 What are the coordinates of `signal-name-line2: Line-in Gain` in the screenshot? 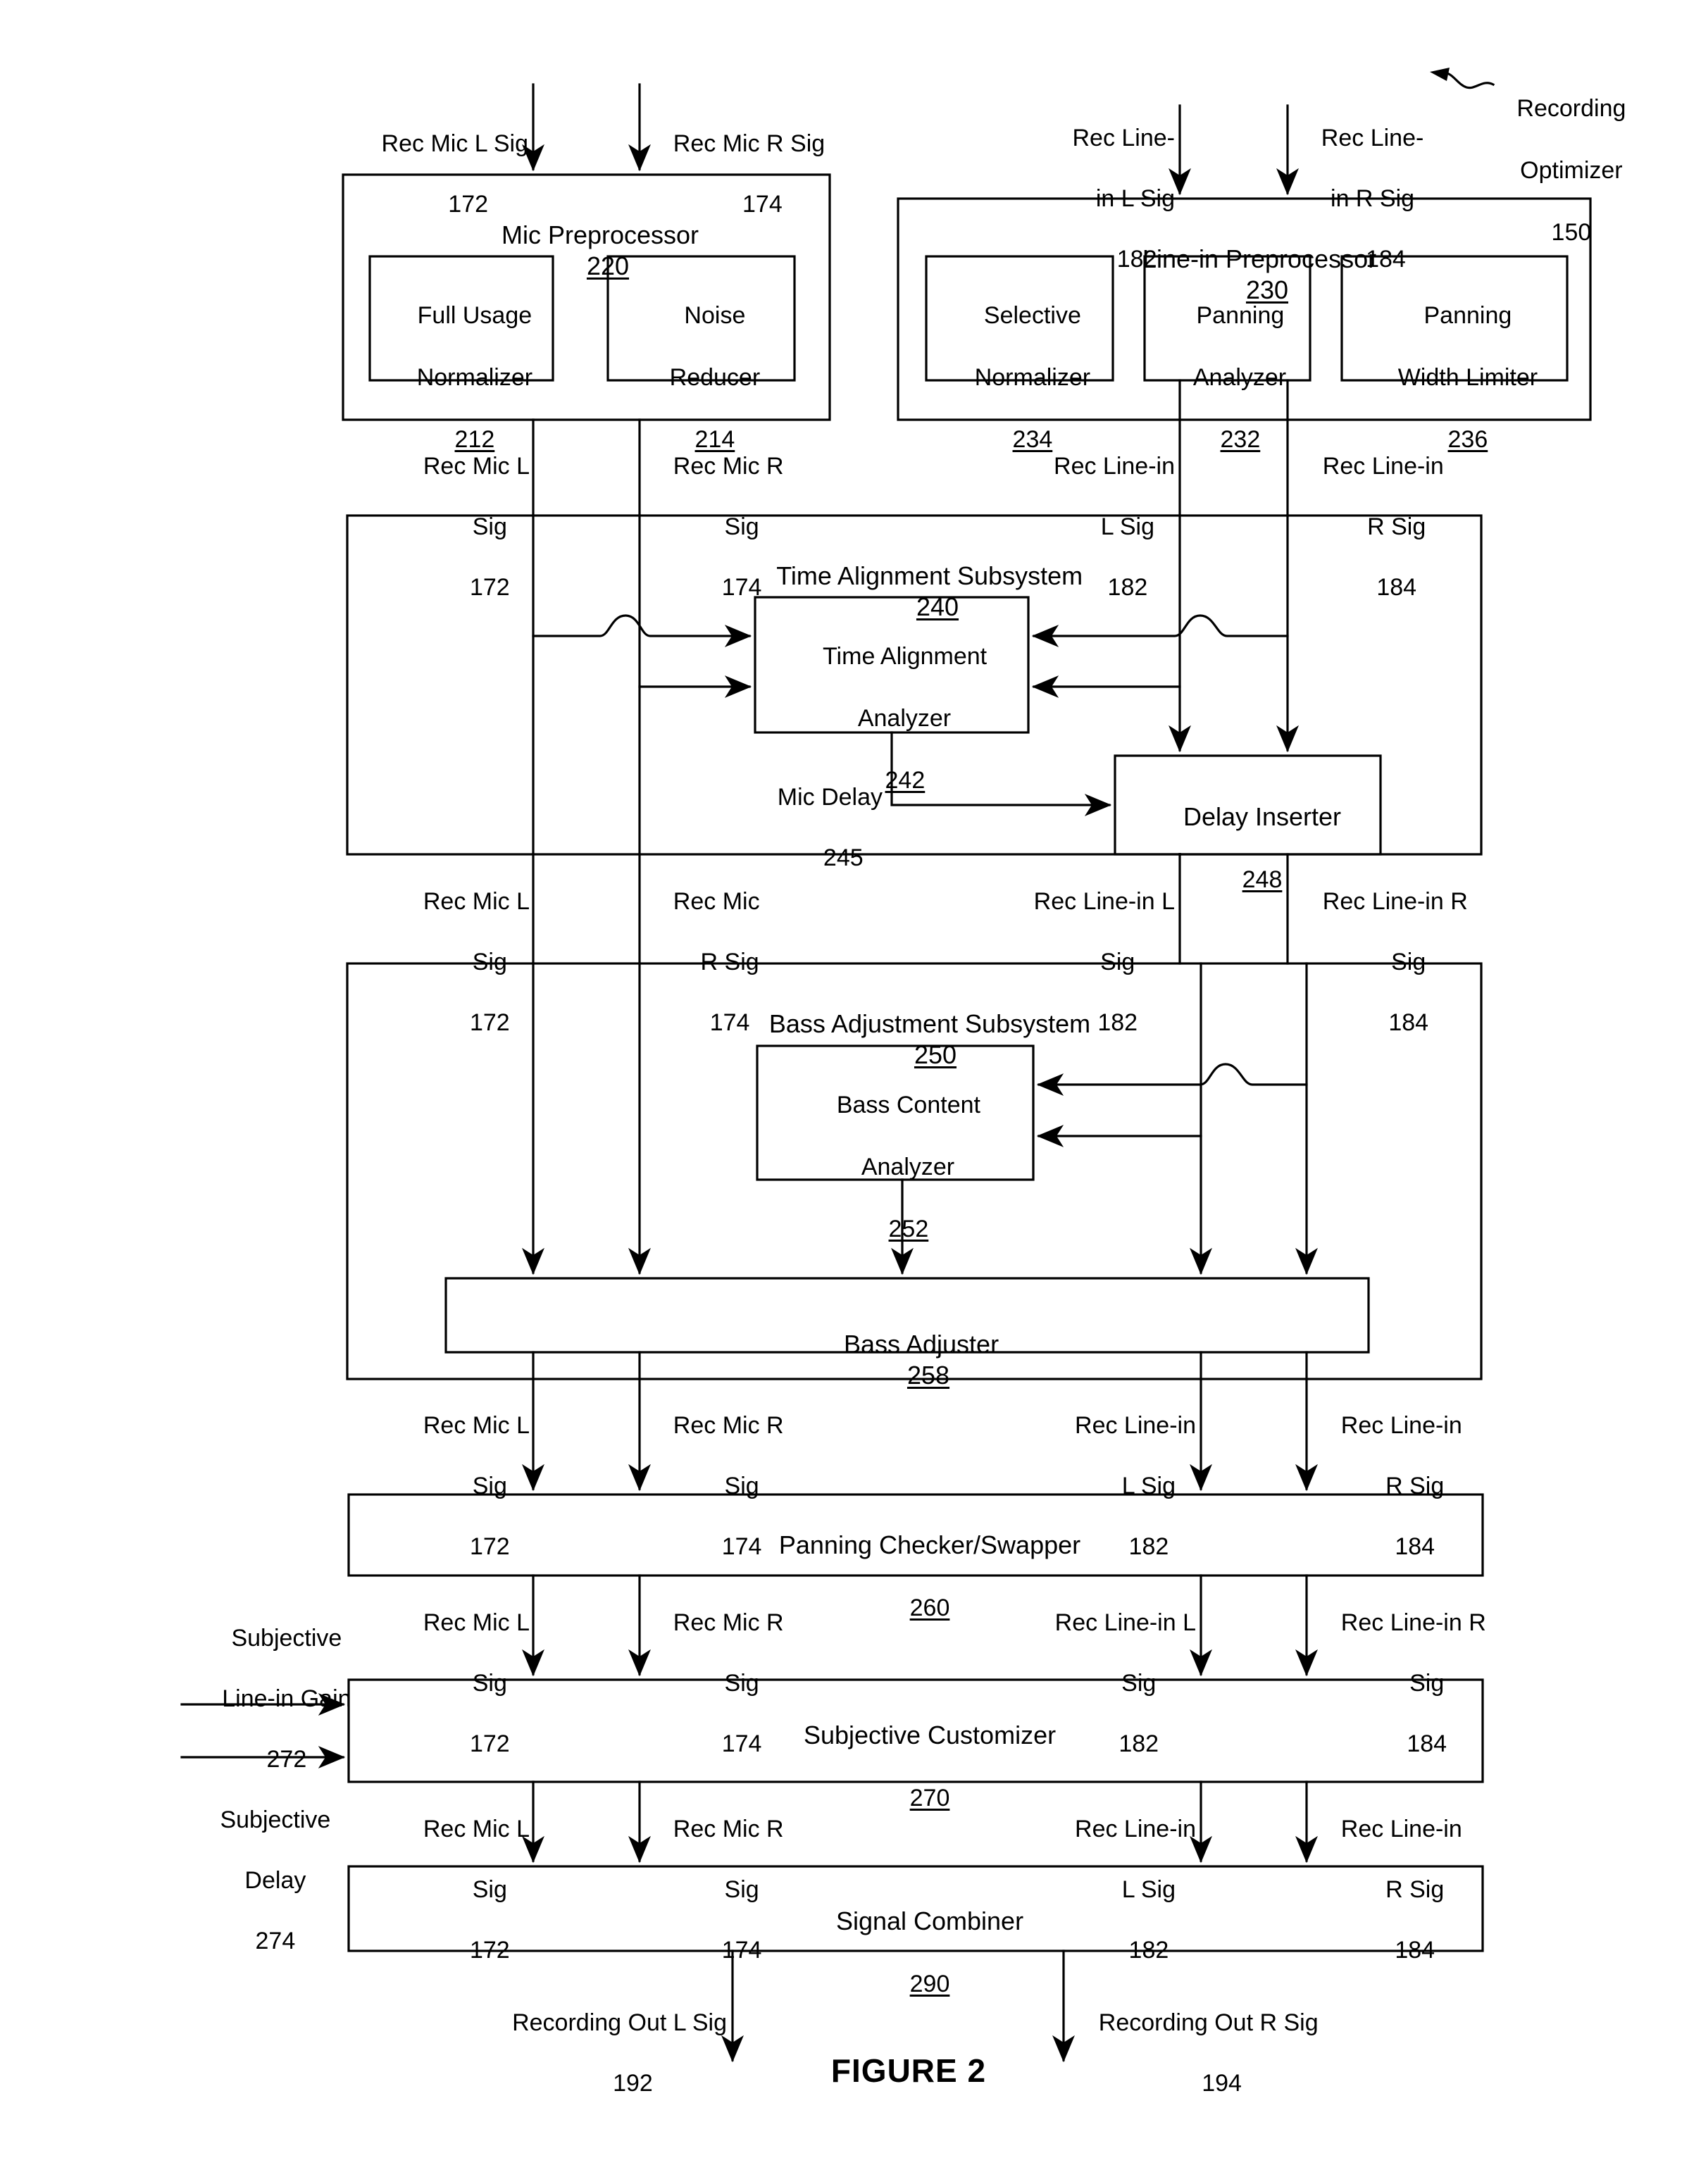 It's located at (287, 1698).